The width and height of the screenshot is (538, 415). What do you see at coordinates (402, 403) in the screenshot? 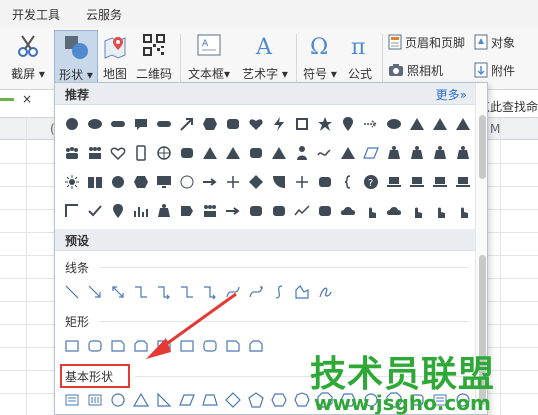
I see `watermark-url: www.jsgho.com` at bounding box center [402, 403].